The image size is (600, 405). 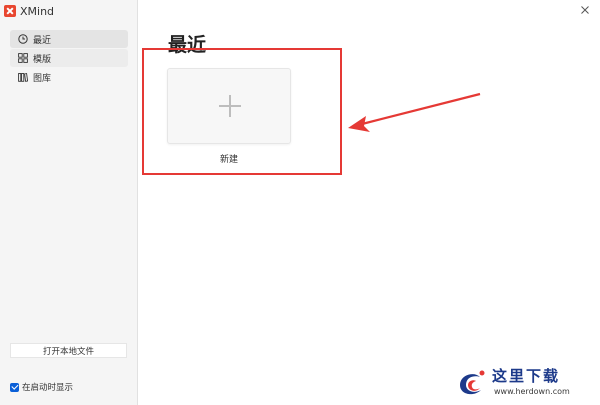 I want to click on clock-icon, so click(x=23, y=39).